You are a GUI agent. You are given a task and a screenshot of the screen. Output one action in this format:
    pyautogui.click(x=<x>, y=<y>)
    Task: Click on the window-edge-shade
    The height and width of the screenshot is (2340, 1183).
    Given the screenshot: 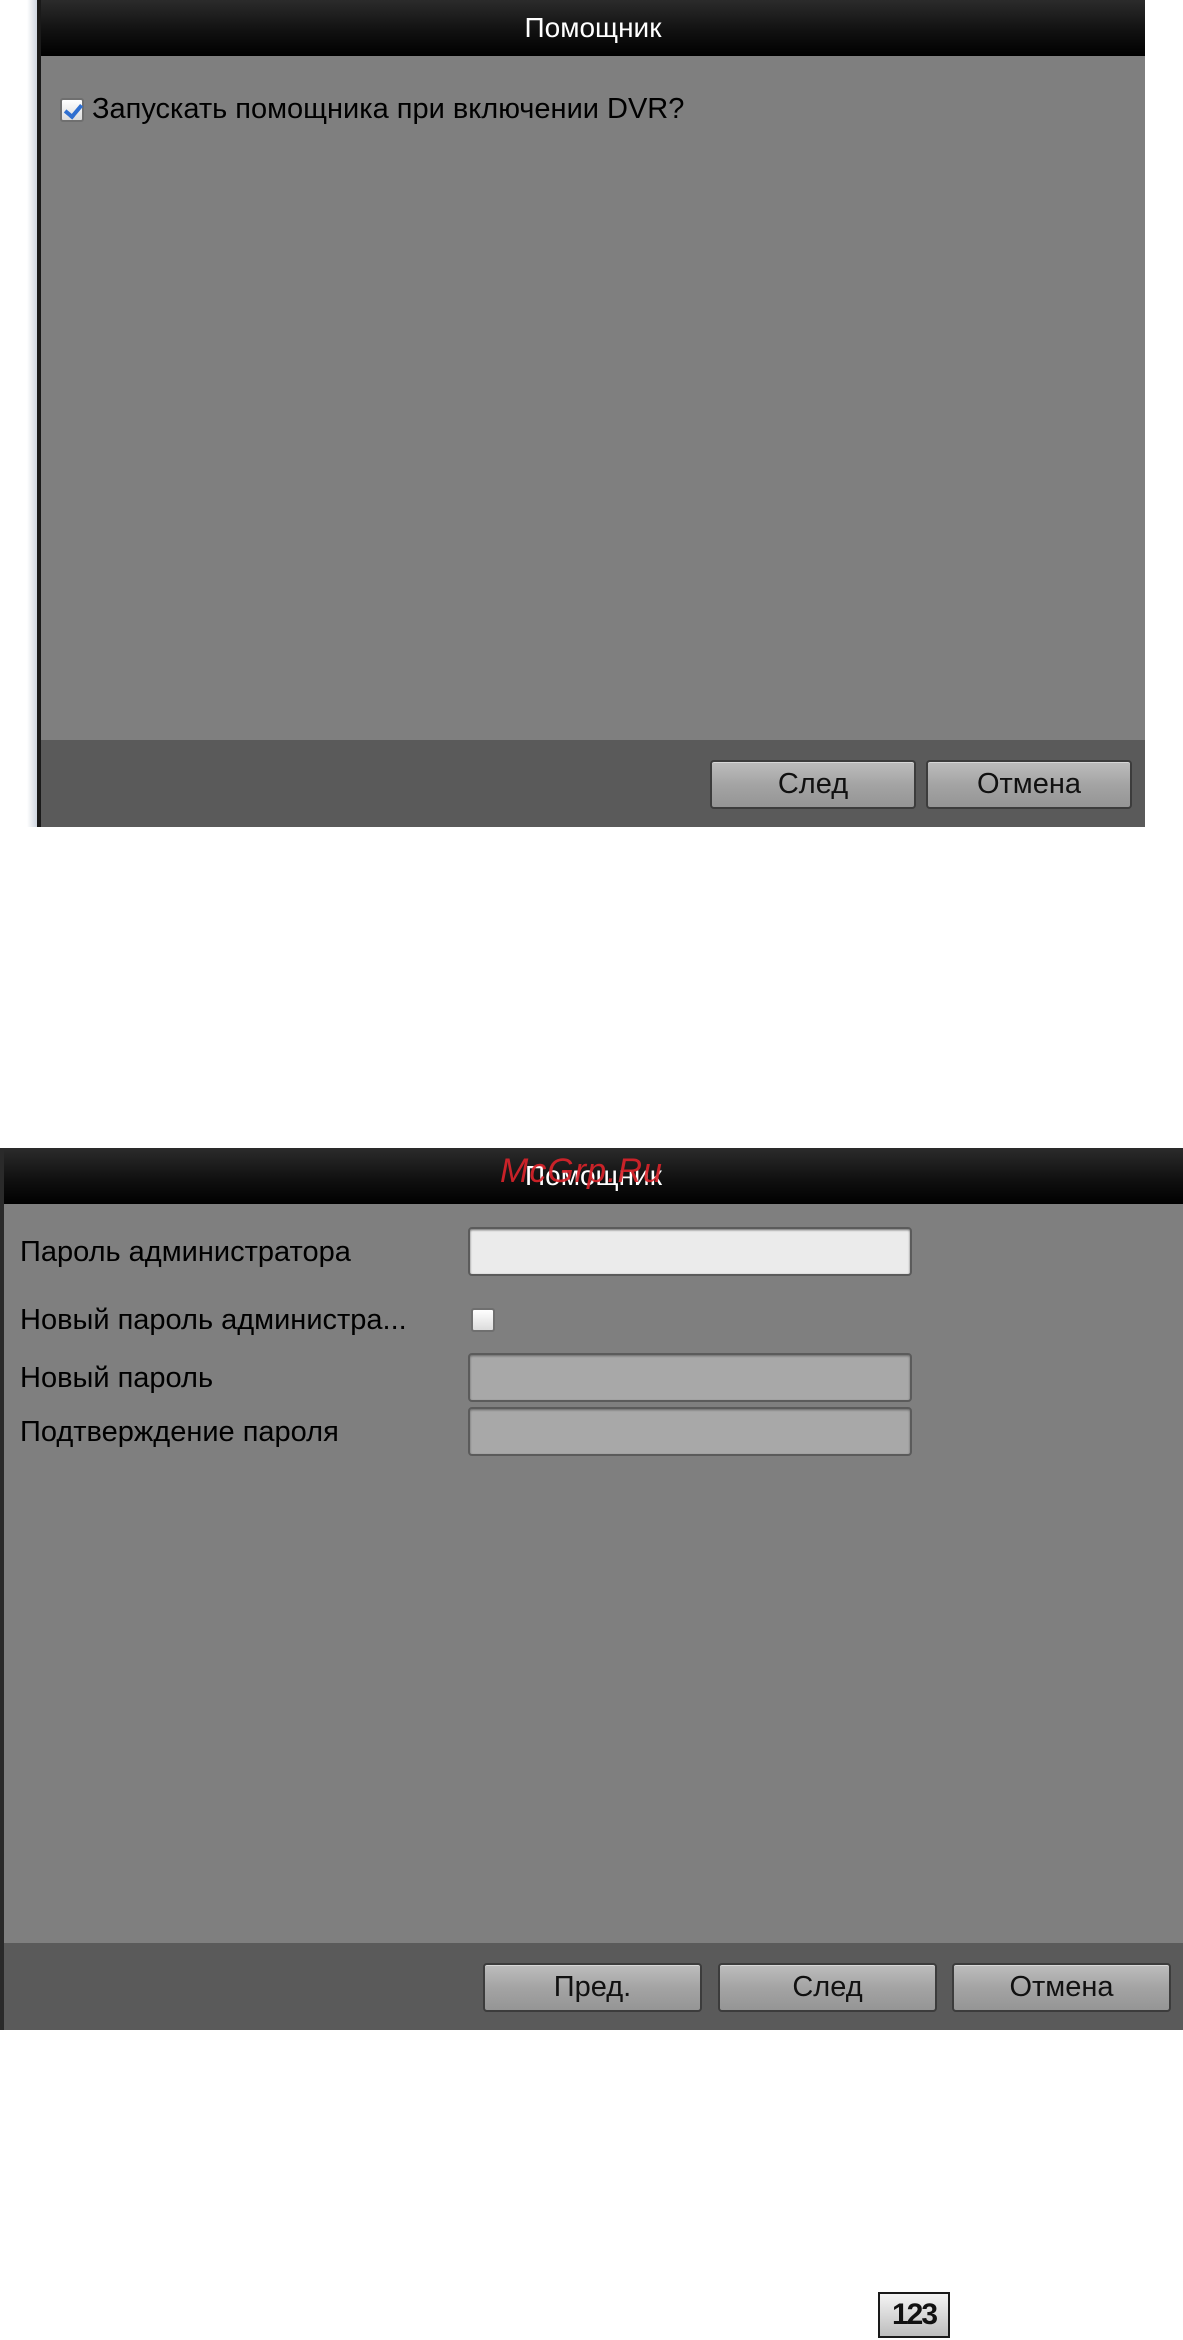 What is the action you would take?
    pyautogui.click(x=32, y=413)
    